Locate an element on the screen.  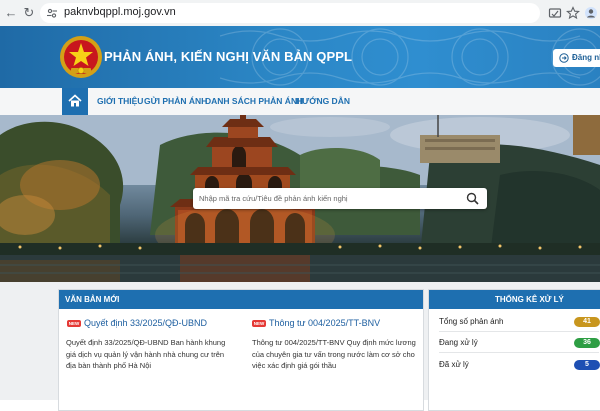
nav-item-feedback-list: DANH SÁCH PHẢN ÁNH is located at coordinates (254, 101).